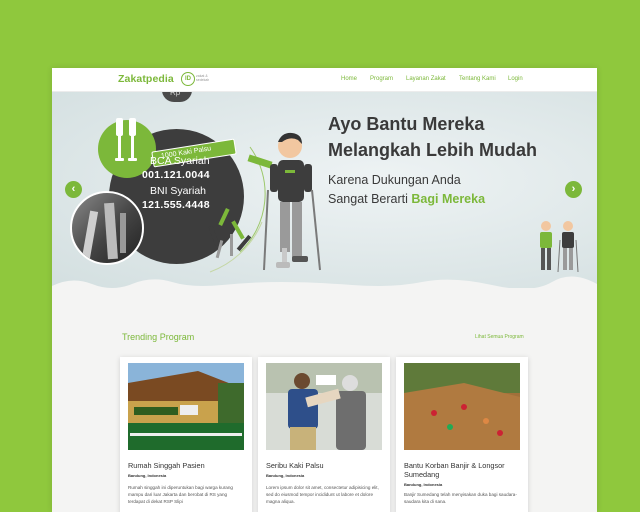  I want to click on prosthetic-photo, so click(107, 228).